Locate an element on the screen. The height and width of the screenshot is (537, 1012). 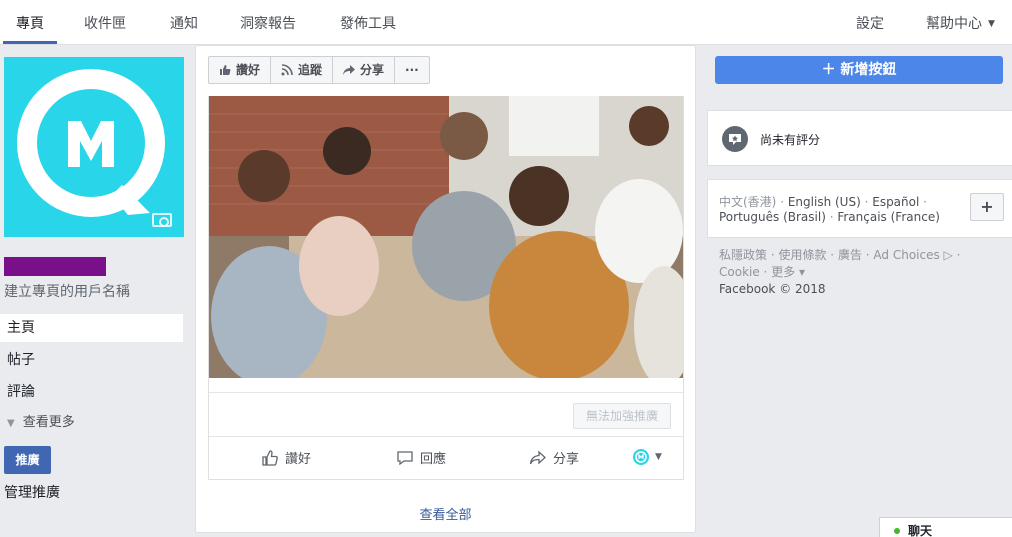
page-action-bar: 讚好 追蹤 分享 ··· is located at coordinates (319, 70).